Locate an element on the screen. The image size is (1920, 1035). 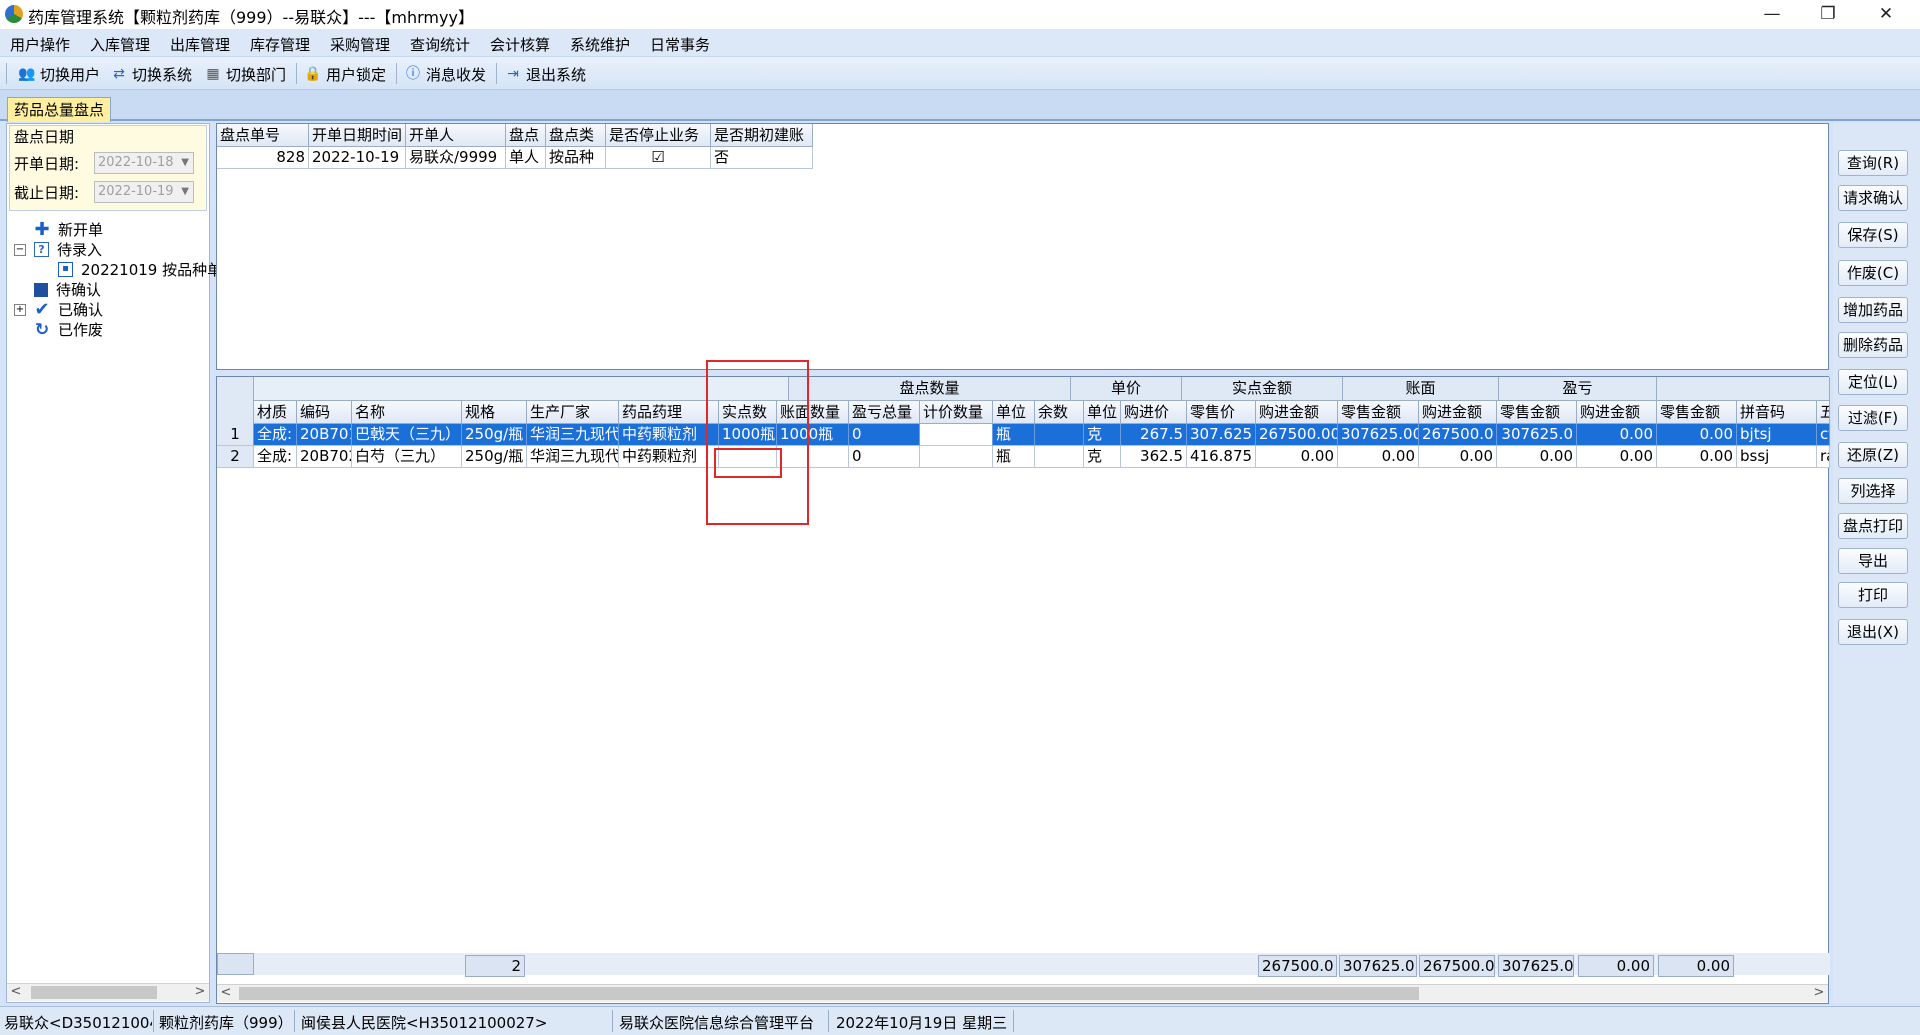
start-date-picker: 2022-10-18 ▼ is located at coordinates (144, 163).